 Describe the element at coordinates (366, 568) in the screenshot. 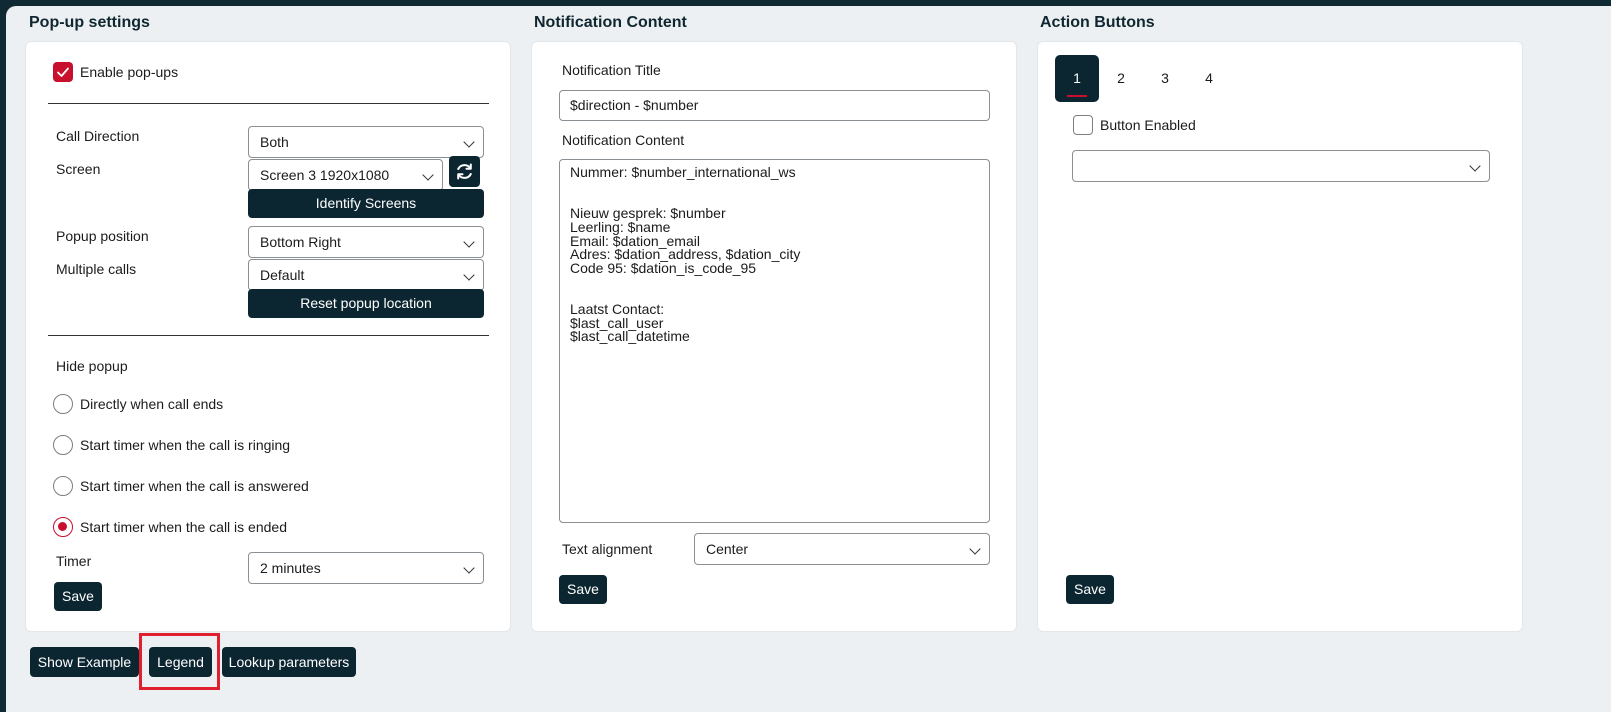

I see `timer-select: 2 minutes` at that location.